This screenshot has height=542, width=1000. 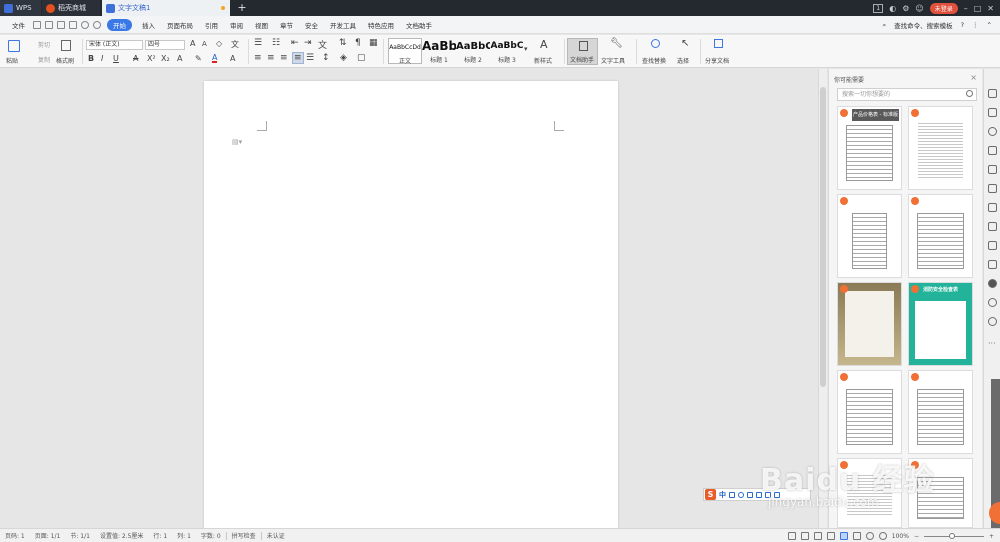 I want to click on globe-icon, so click(x=882, y=536).